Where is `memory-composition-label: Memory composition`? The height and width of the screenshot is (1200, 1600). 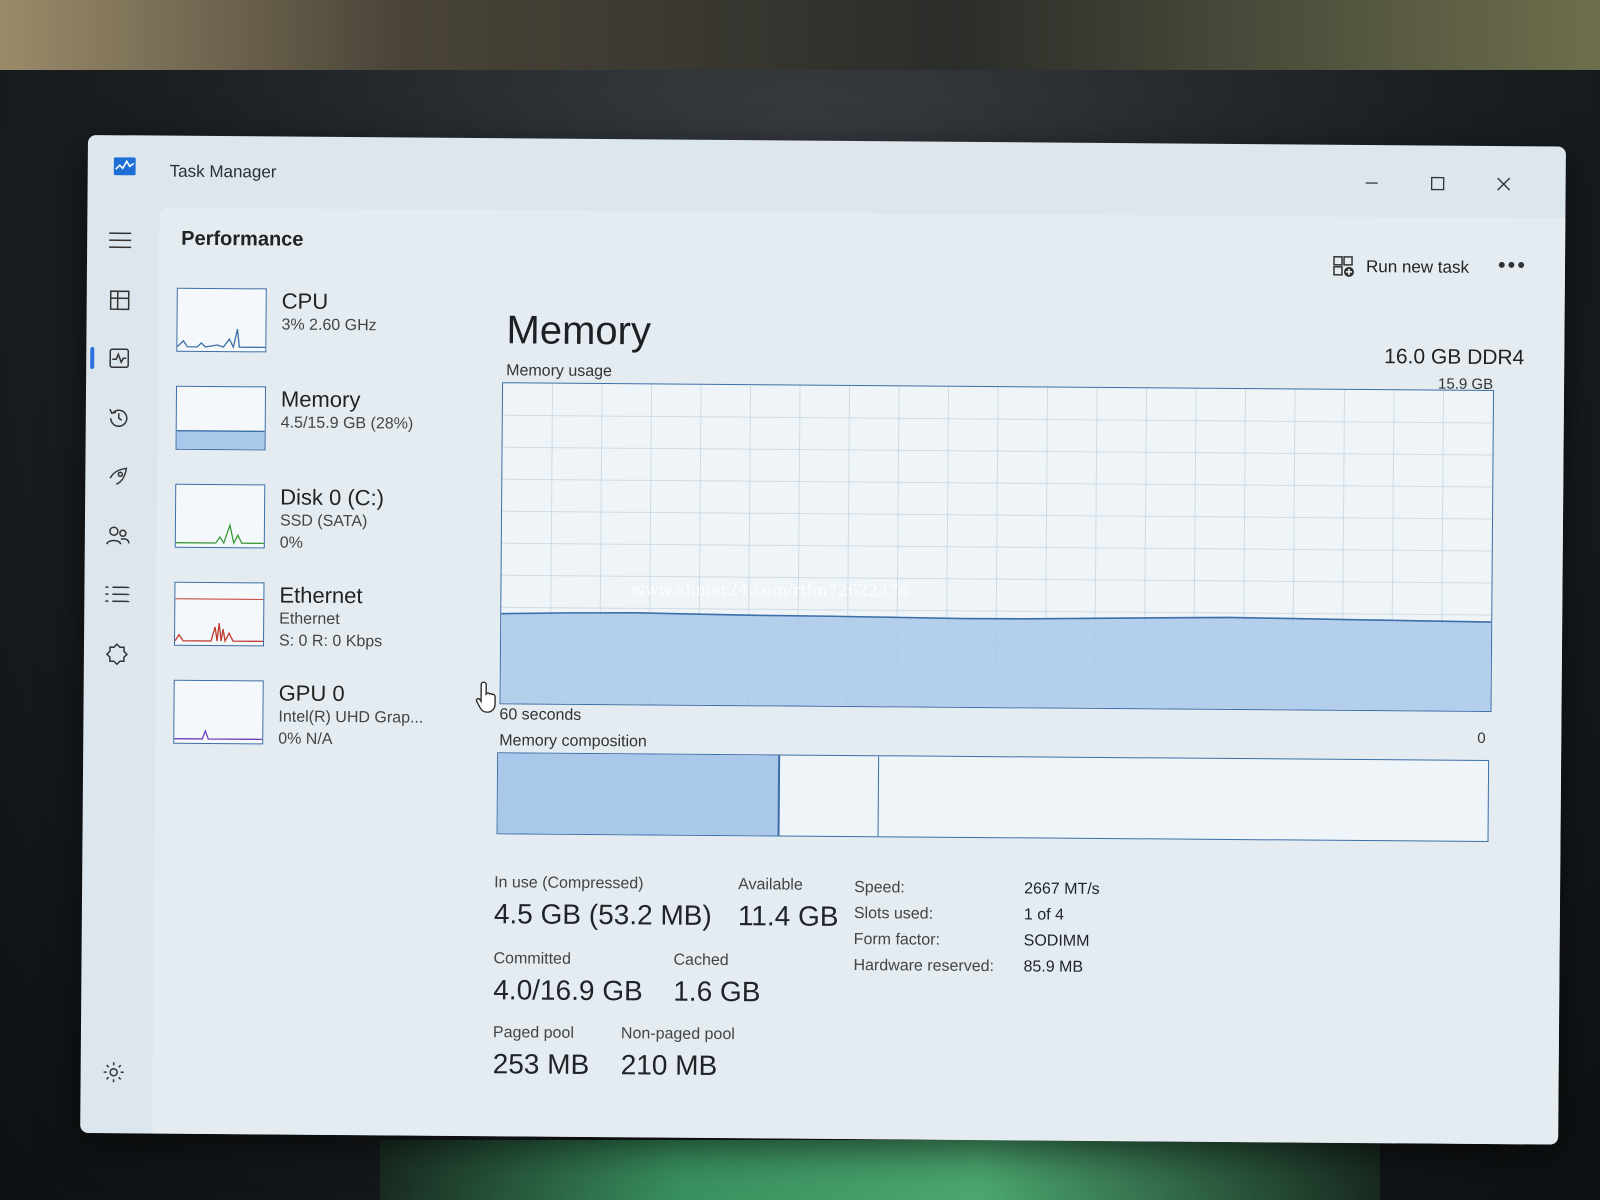 memory-composition-label: Memory composition is located at coordinates (573, 741).